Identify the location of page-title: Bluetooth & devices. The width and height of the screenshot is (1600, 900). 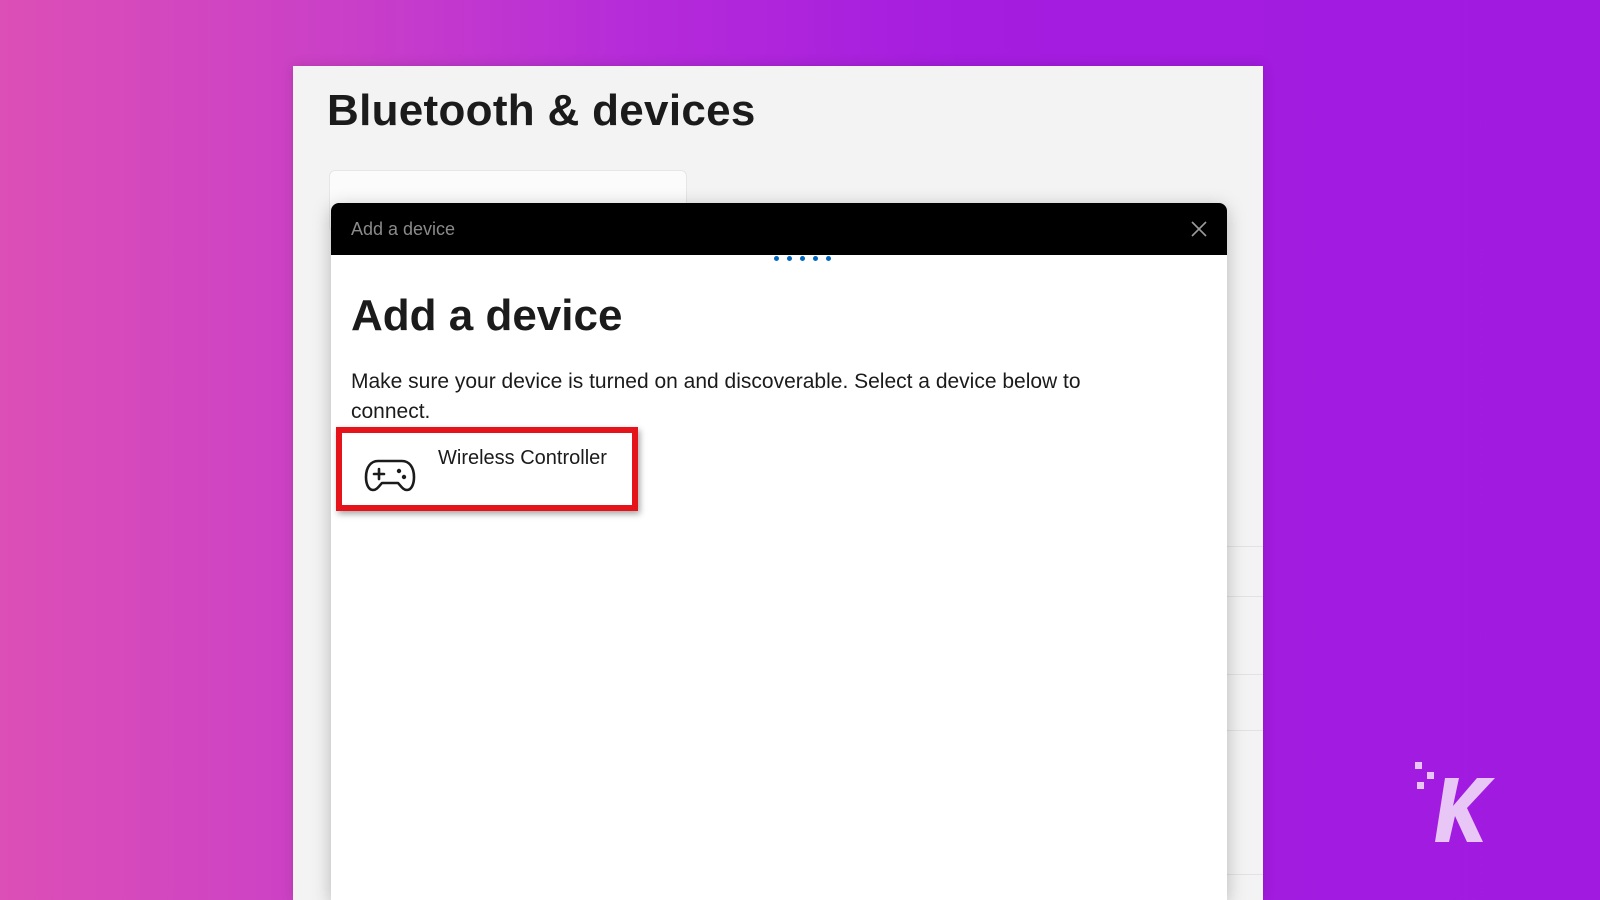
(541, 110).